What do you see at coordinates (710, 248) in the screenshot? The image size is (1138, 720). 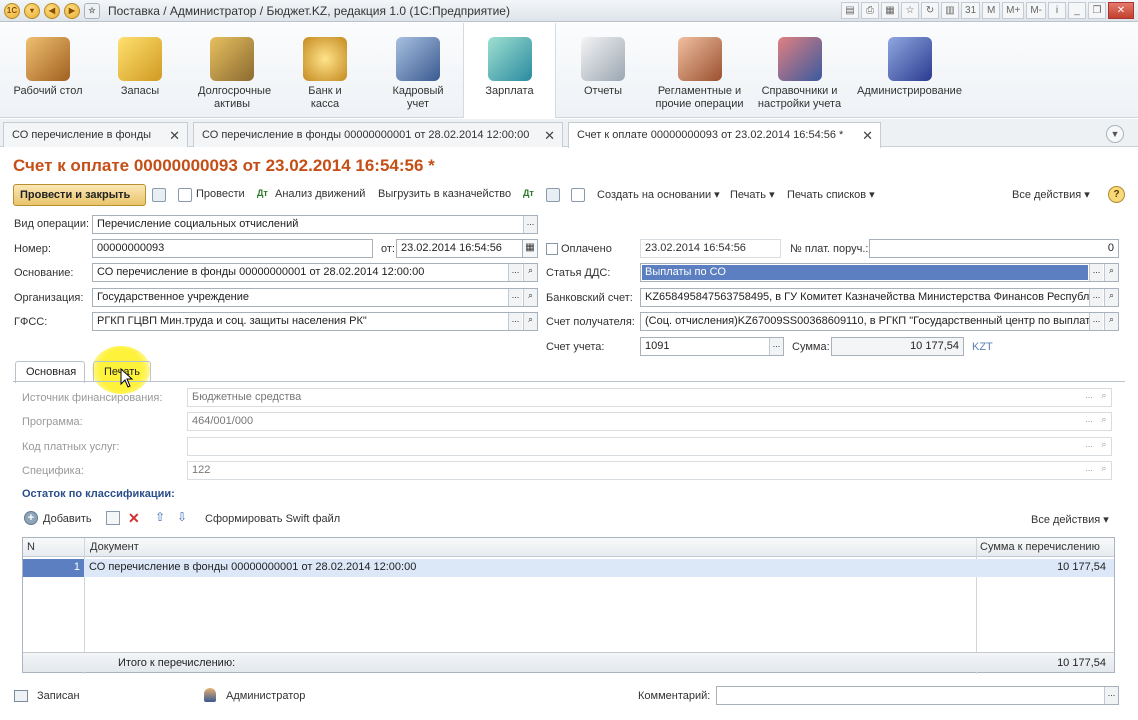 I see `paid-date-field: 23.02.2014 16:54:56` at bounding box center [710, 248].